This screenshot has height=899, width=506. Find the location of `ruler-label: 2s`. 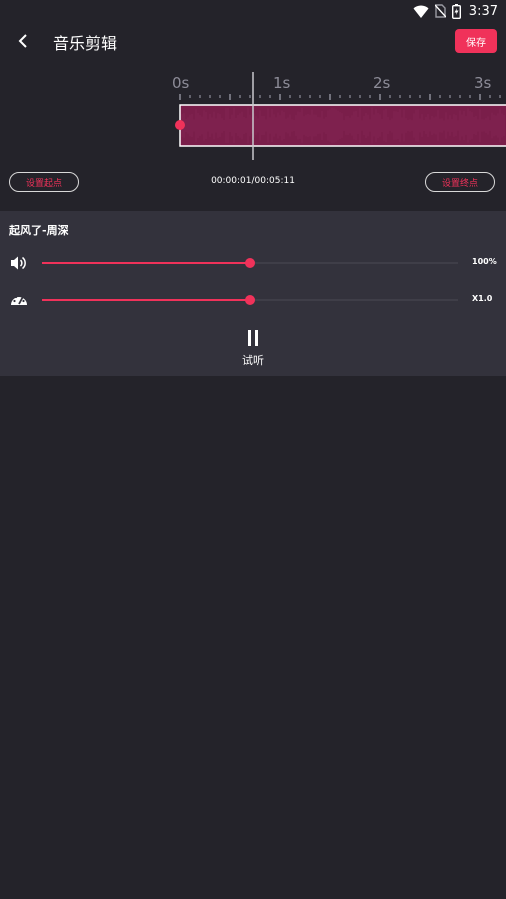

ruler-label: 2s is located at coordinates (382, 83).